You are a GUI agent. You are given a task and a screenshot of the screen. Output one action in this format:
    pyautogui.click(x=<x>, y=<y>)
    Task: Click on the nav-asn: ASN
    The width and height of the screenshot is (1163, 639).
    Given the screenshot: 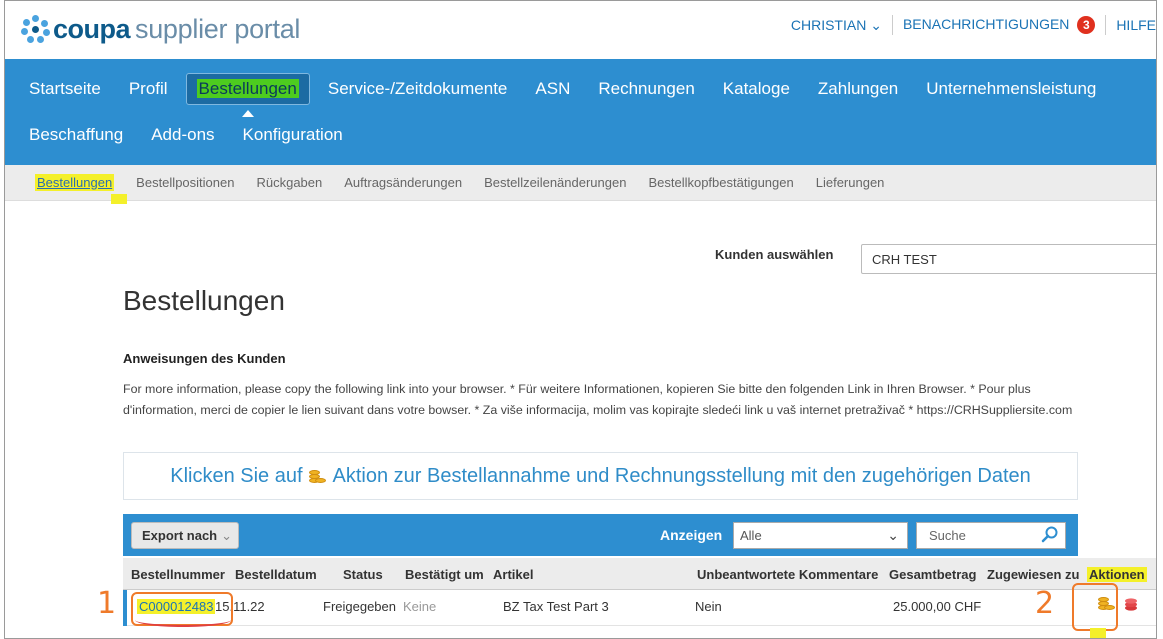 What is the action you would take?
    pyautogui.click(x=552, y=89)
    